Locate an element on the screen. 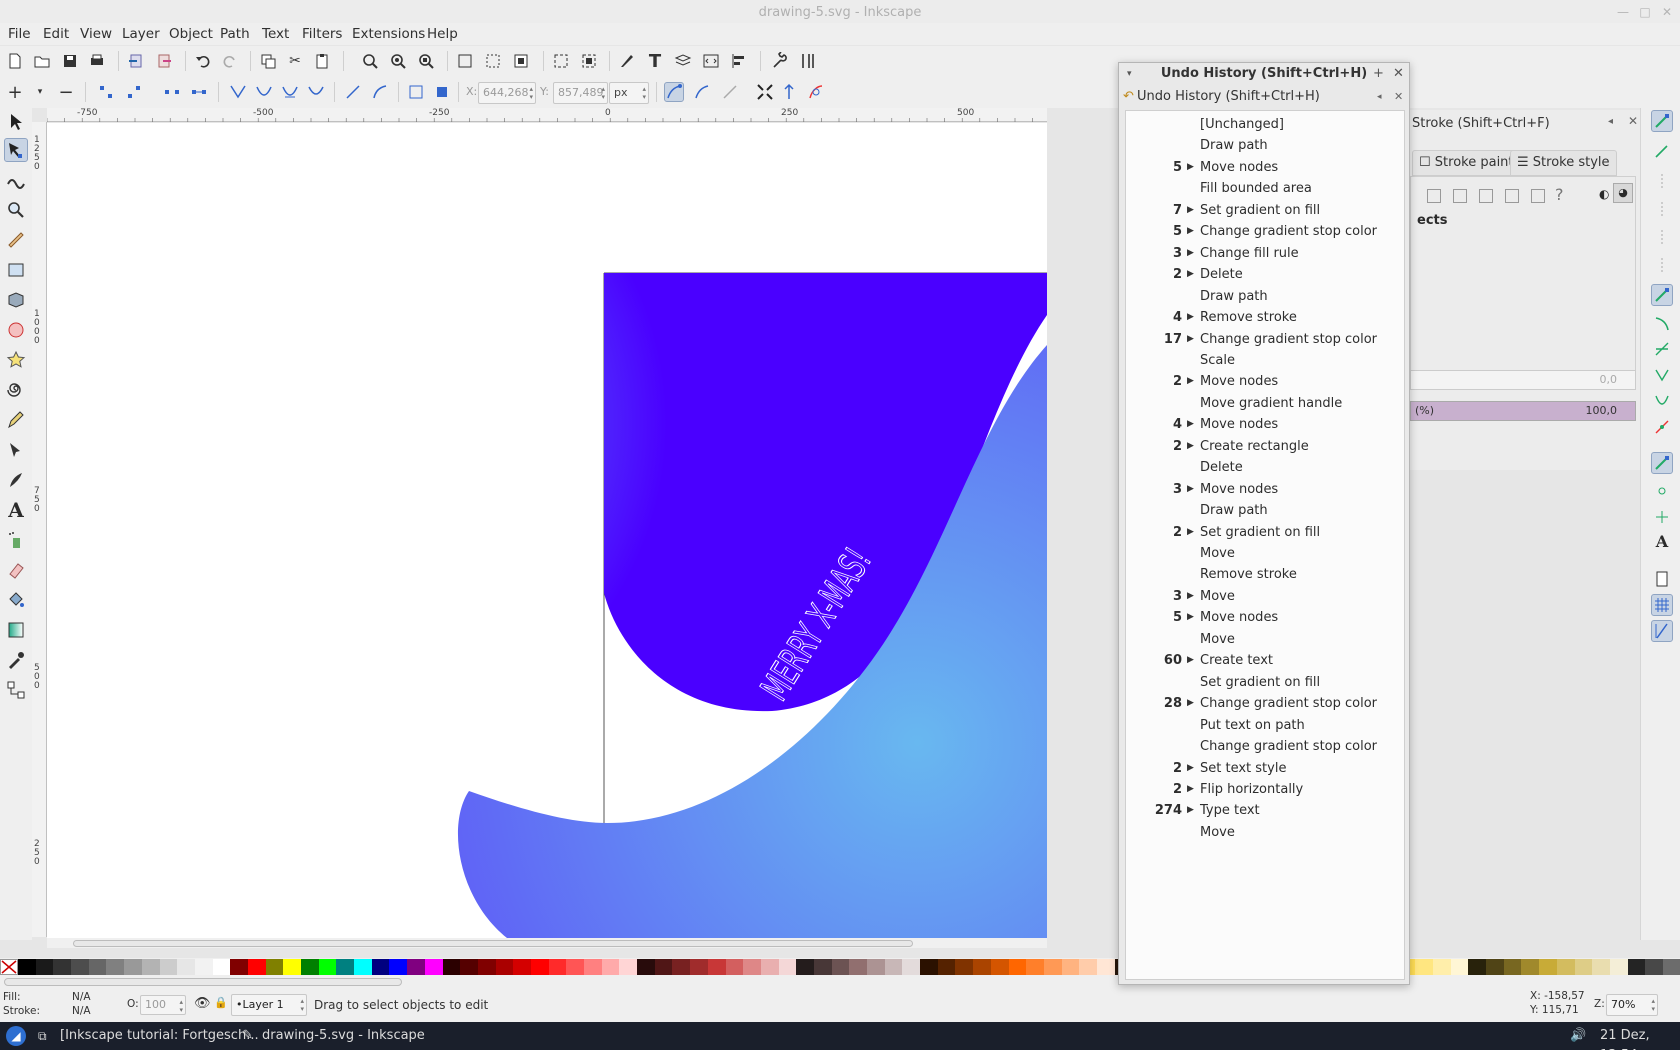 Image resolution: width=1680 pixels, height=1050 pixels. break-path-icon is located at coordinates (134, 92).